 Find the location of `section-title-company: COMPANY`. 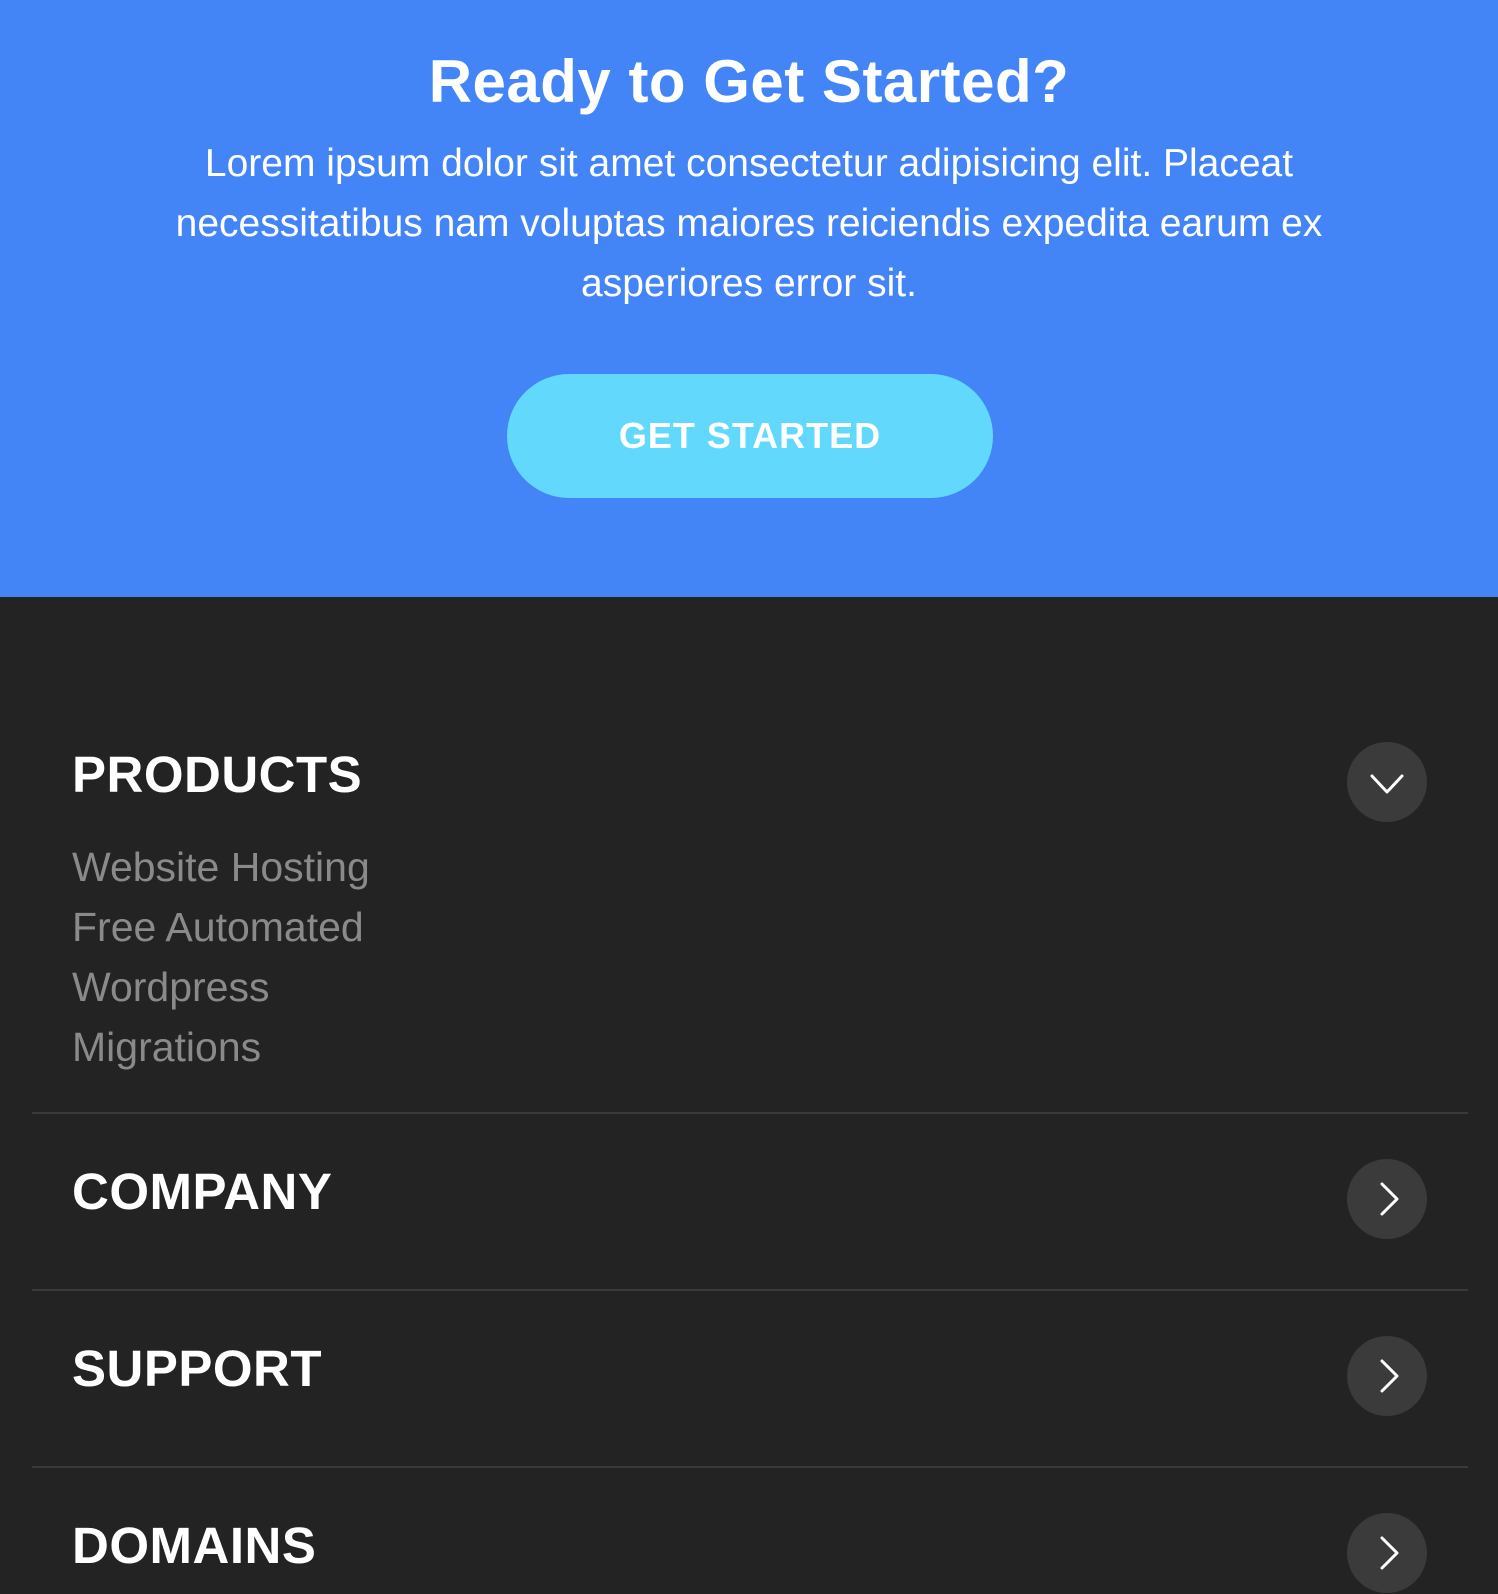

section-title-company: COMPANY is located at coordinates (202, 1192).